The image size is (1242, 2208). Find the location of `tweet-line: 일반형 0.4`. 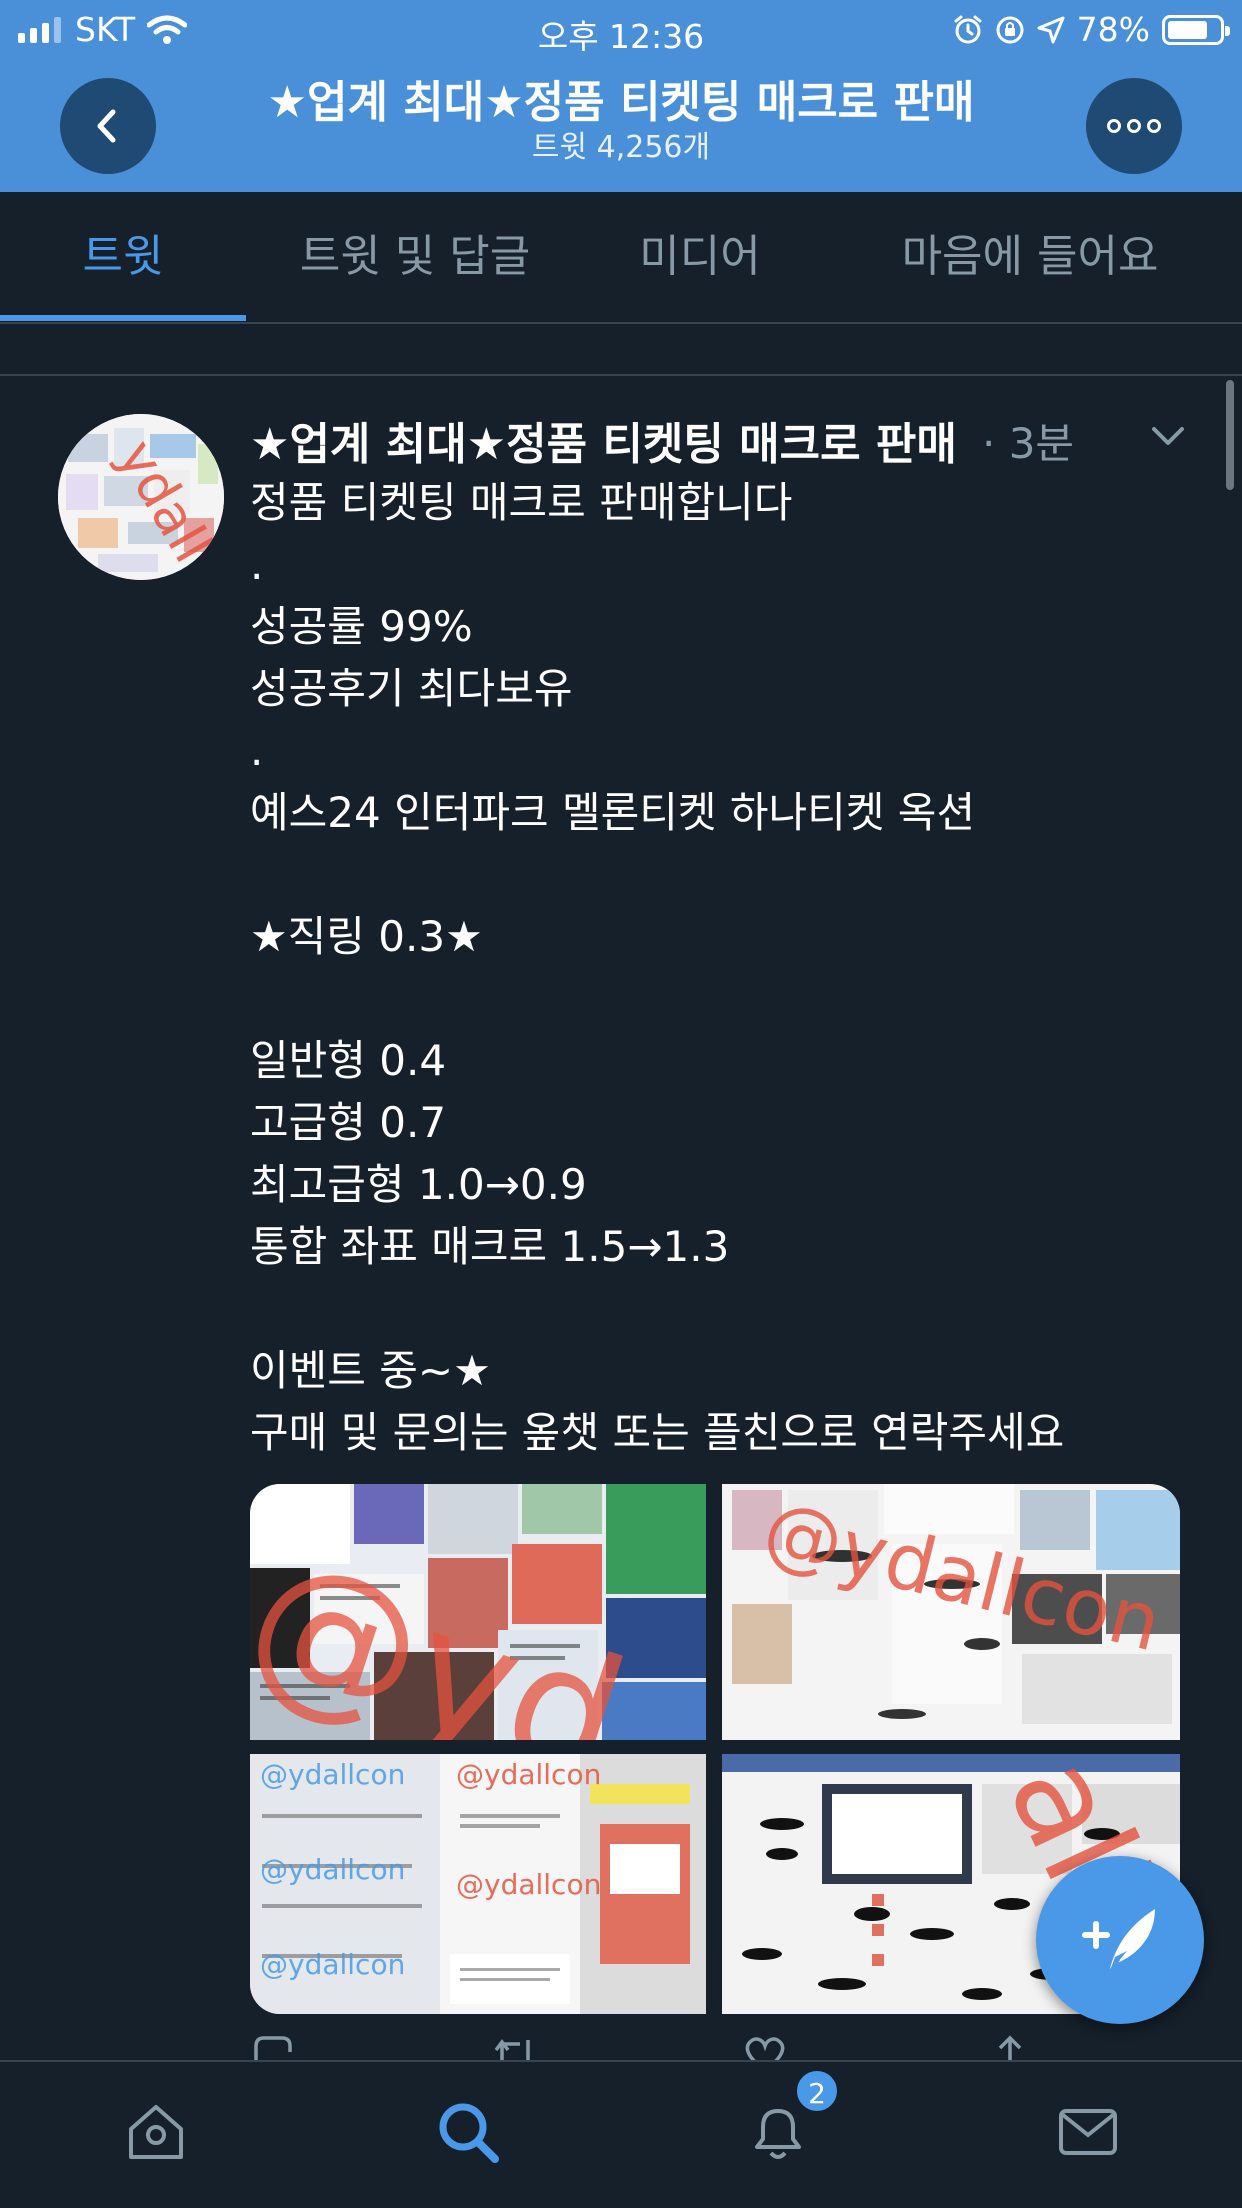

tweet-line: 일반형 0.4 is located at coordinates (348, 1060).